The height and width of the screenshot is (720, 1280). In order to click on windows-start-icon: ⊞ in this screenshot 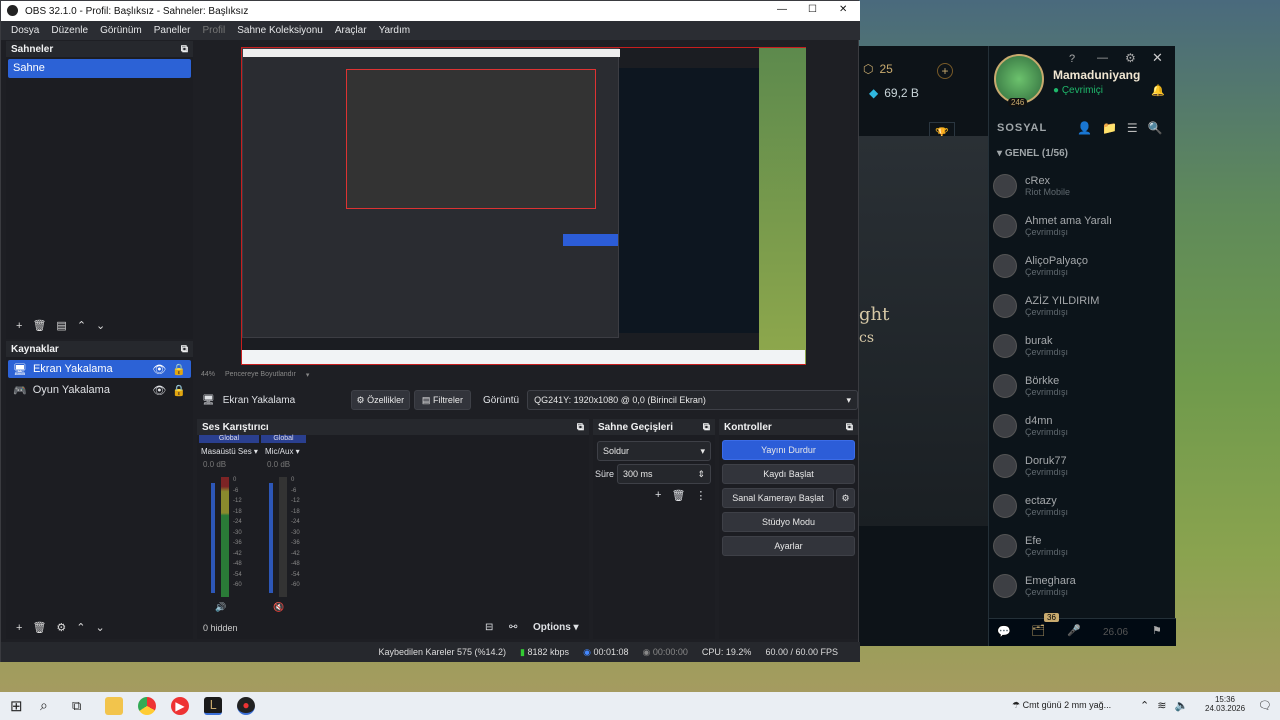, I will do `click(16, 706)`.